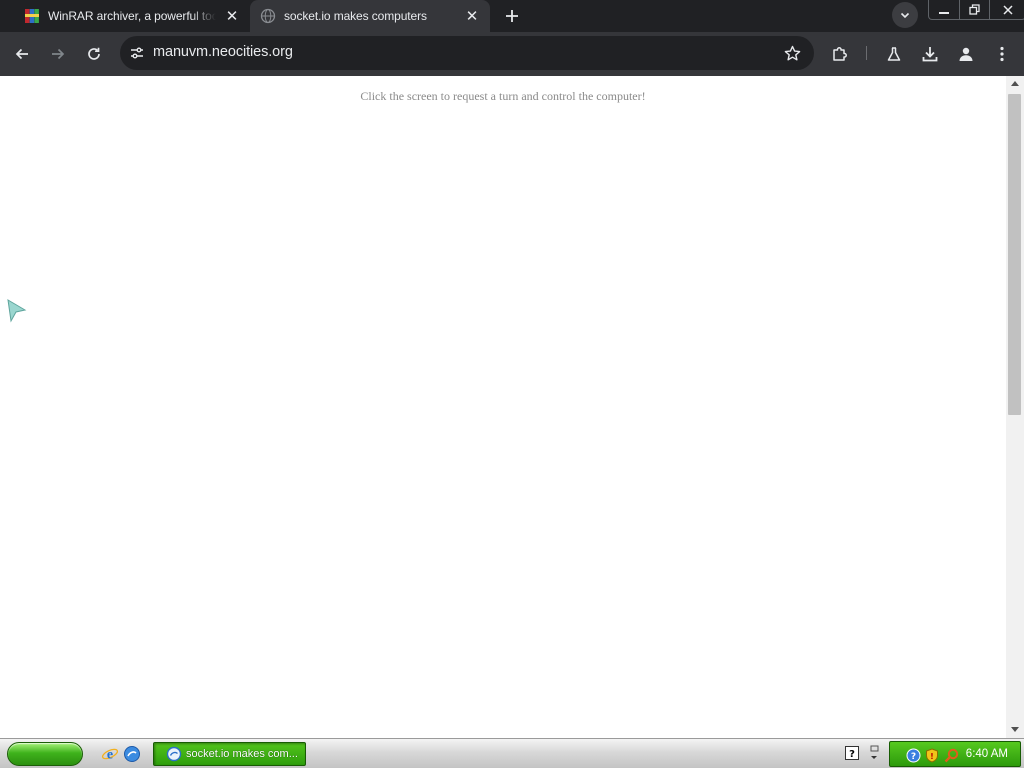 This screenshot has height=768, width=1024. I want to click on vertical-scrollbar, so click(1015, 407).